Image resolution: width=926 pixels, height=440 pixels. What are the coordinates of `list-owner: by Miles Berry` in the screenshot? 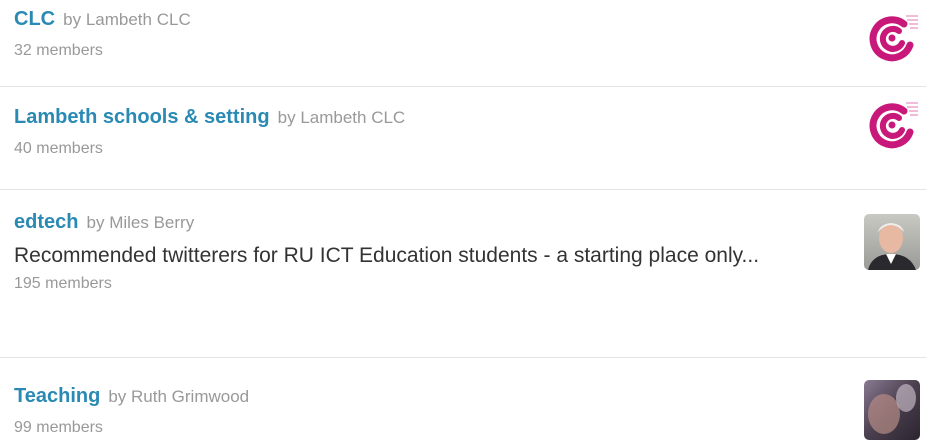 It's located at (138, 222).